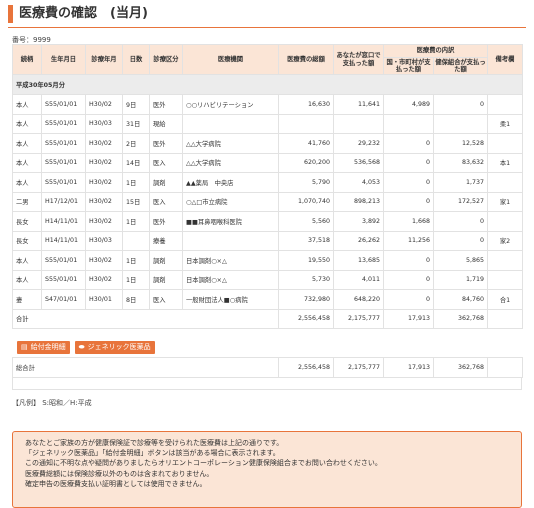 This screenshot has width=534, height=508. I want to click on grand-total-patient-paid: 2,175,777, so click(358, 367).